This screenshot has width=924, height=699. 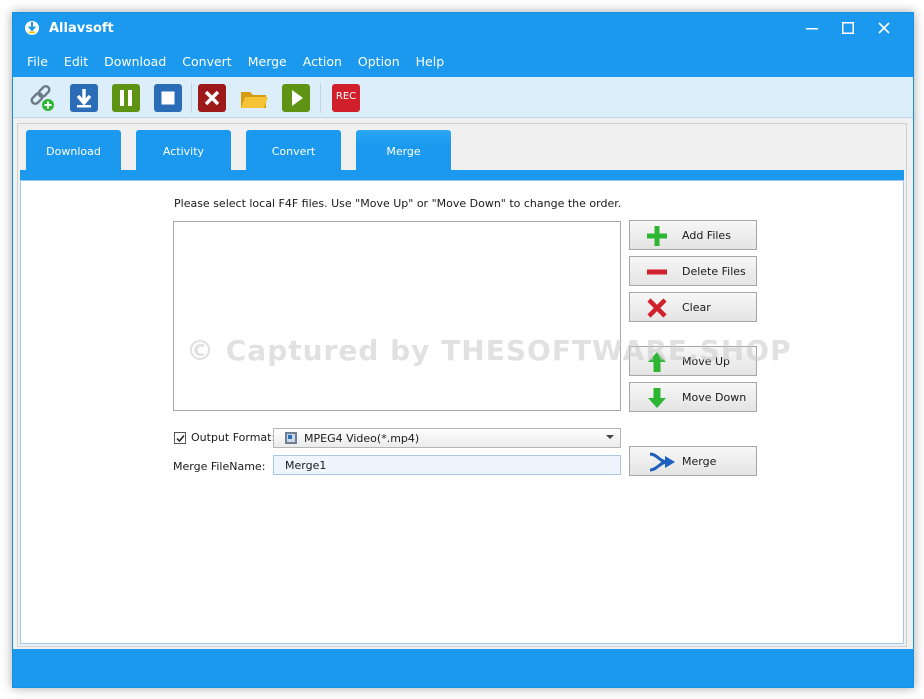 What do you see at coordinates (657, 362) in the screenshot?
I see `arrow-up-icon` at bounding box center [657, 362].